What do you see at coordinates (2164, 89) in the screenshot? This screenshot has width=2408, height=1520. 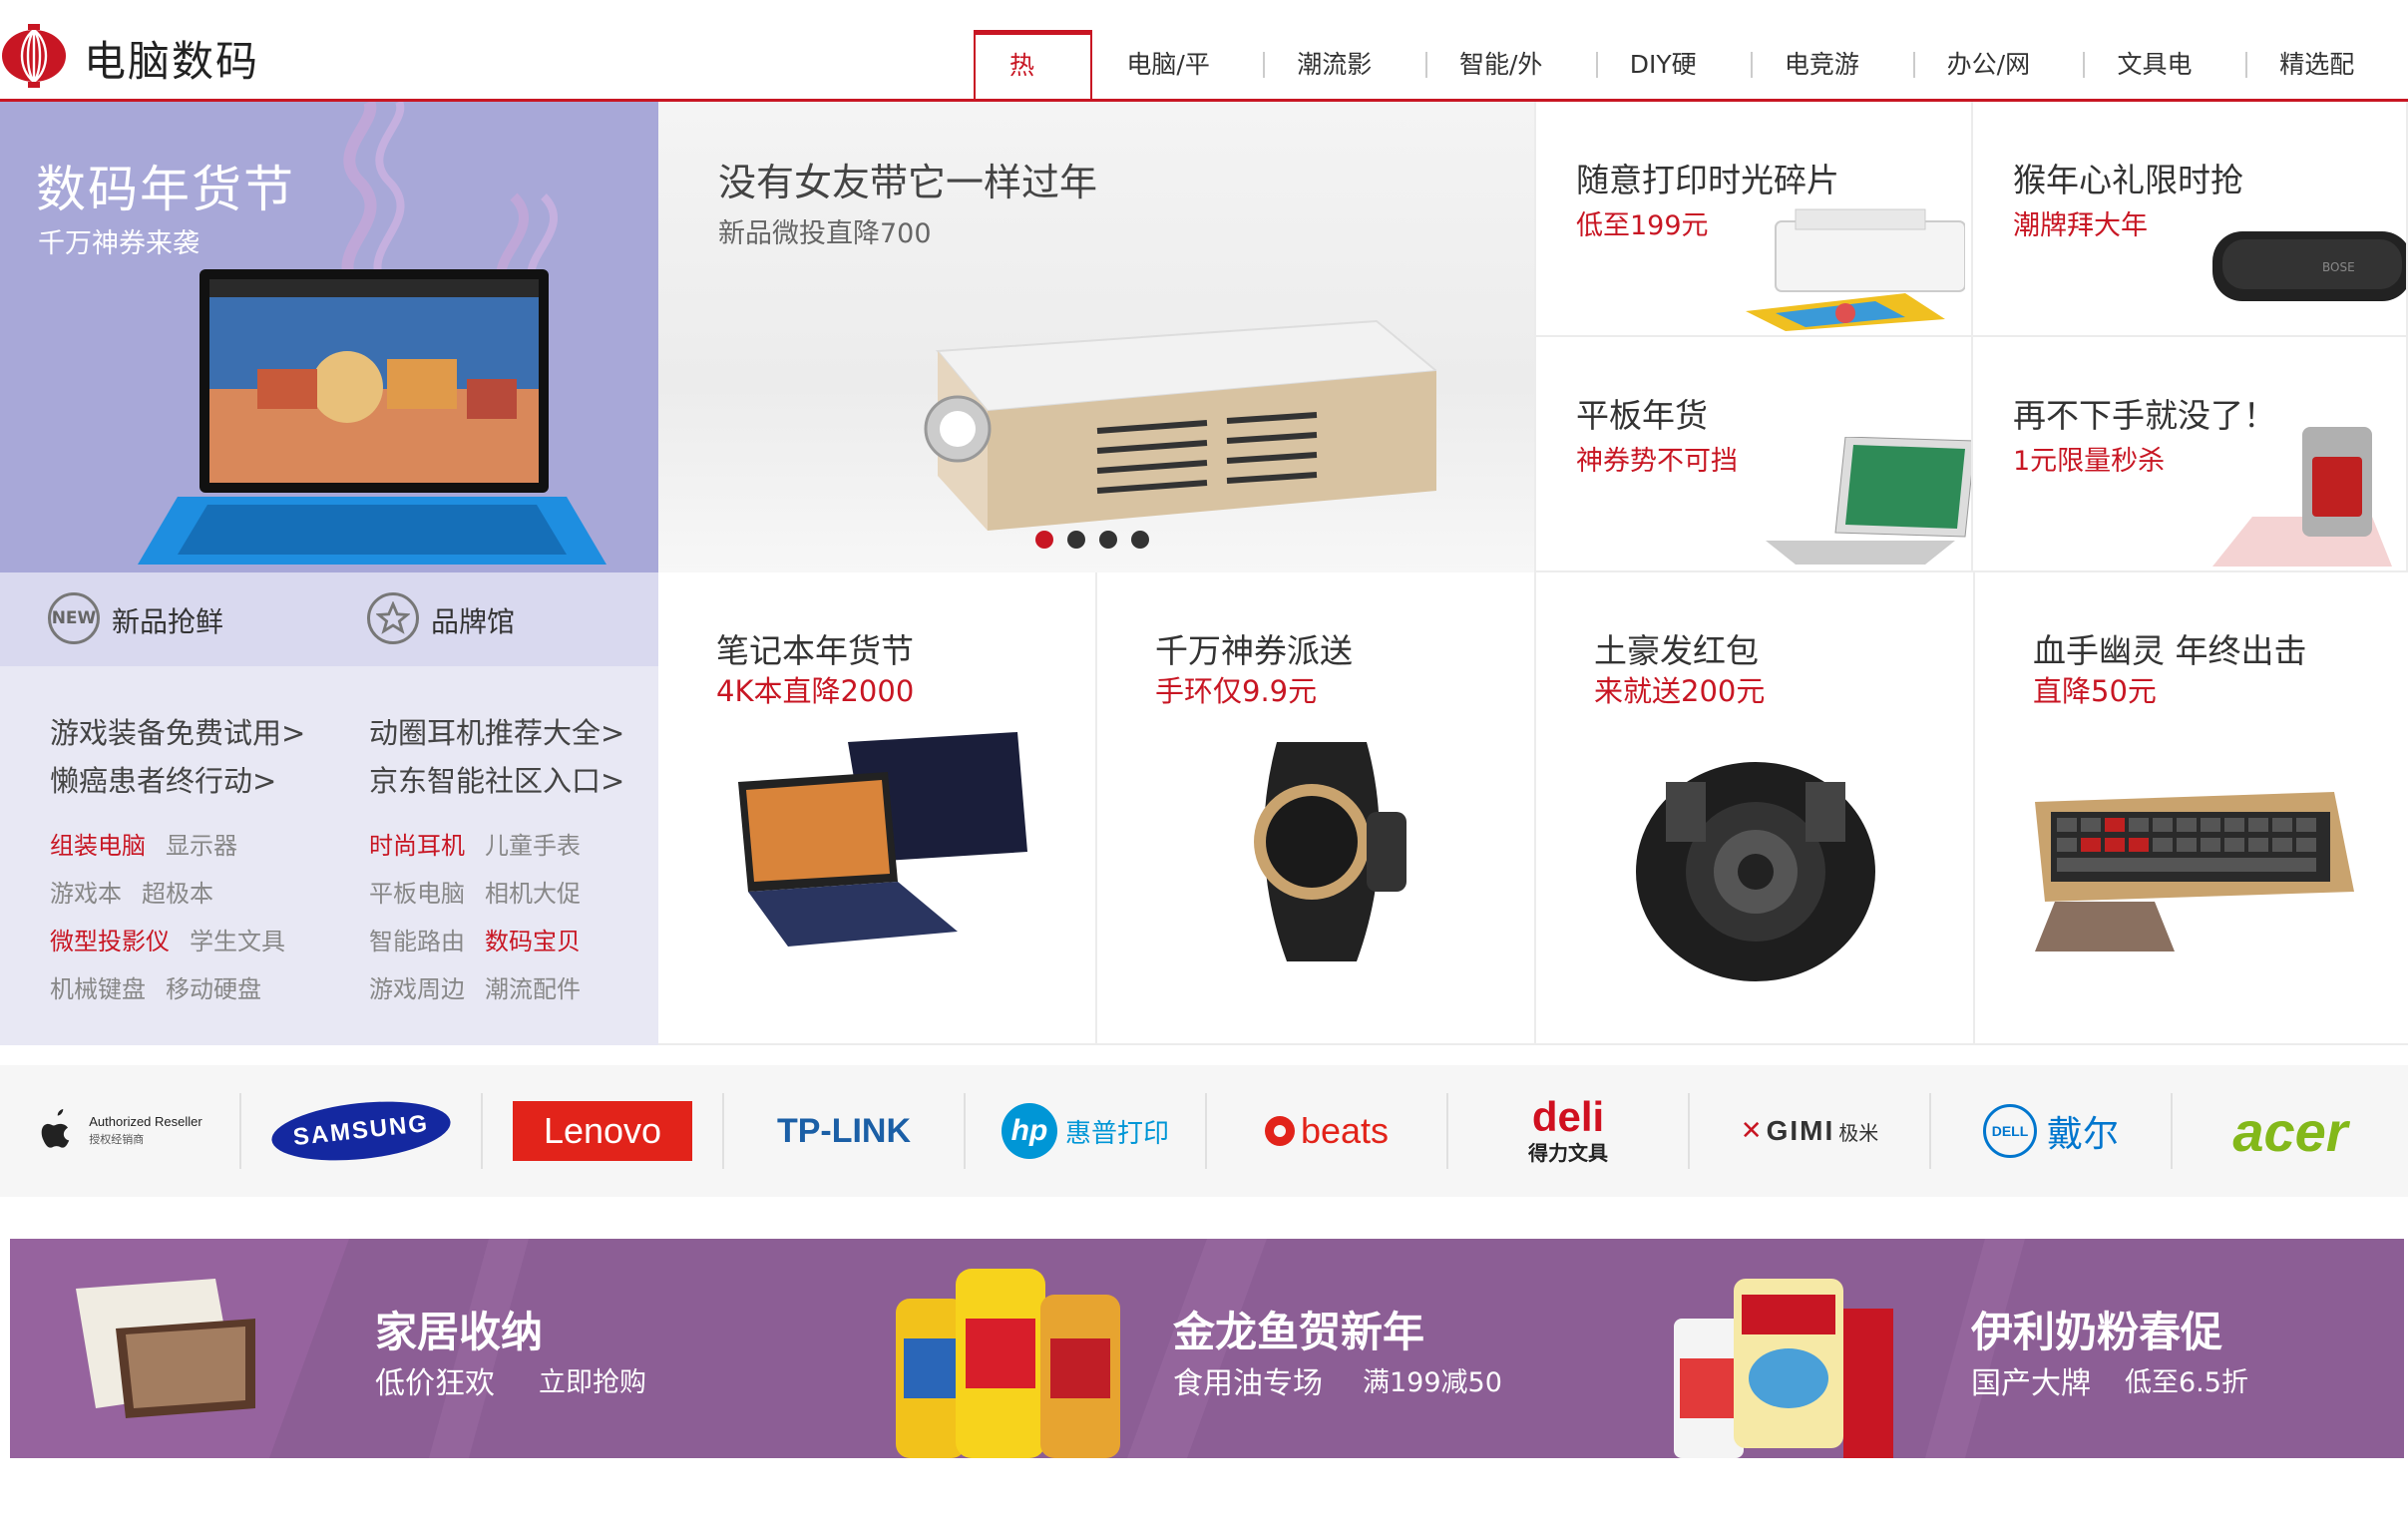 I see `tab-stationery: 文具电教` at bounding box center [2164, 89].